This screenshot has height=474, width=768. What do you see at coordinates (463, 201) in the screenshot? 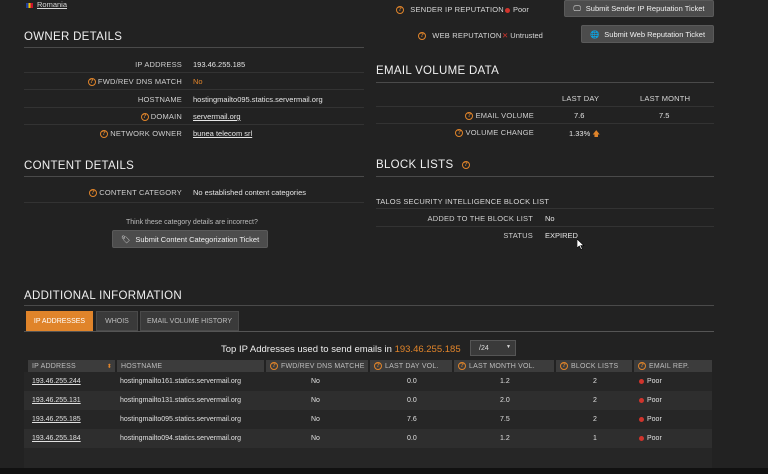
I see `talos-list-name: TALOS SECURITY INTELLIGENCE BLOCK LIST` at bounding box center [463, 201].